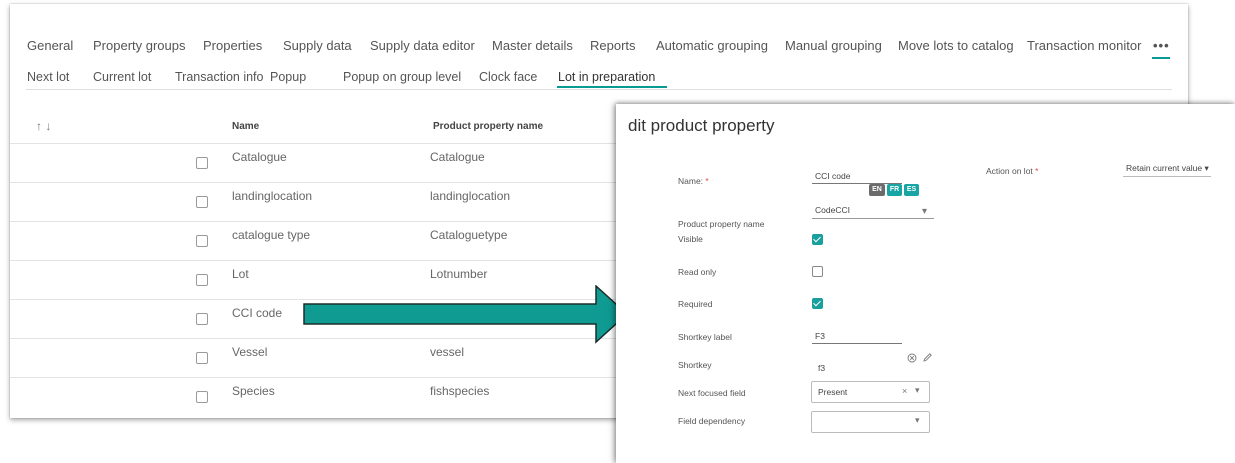  What do you see at coordinates (877, 190) in the screenshot?
I see `lang-en-button: EN` at bounding box center [877, 190].